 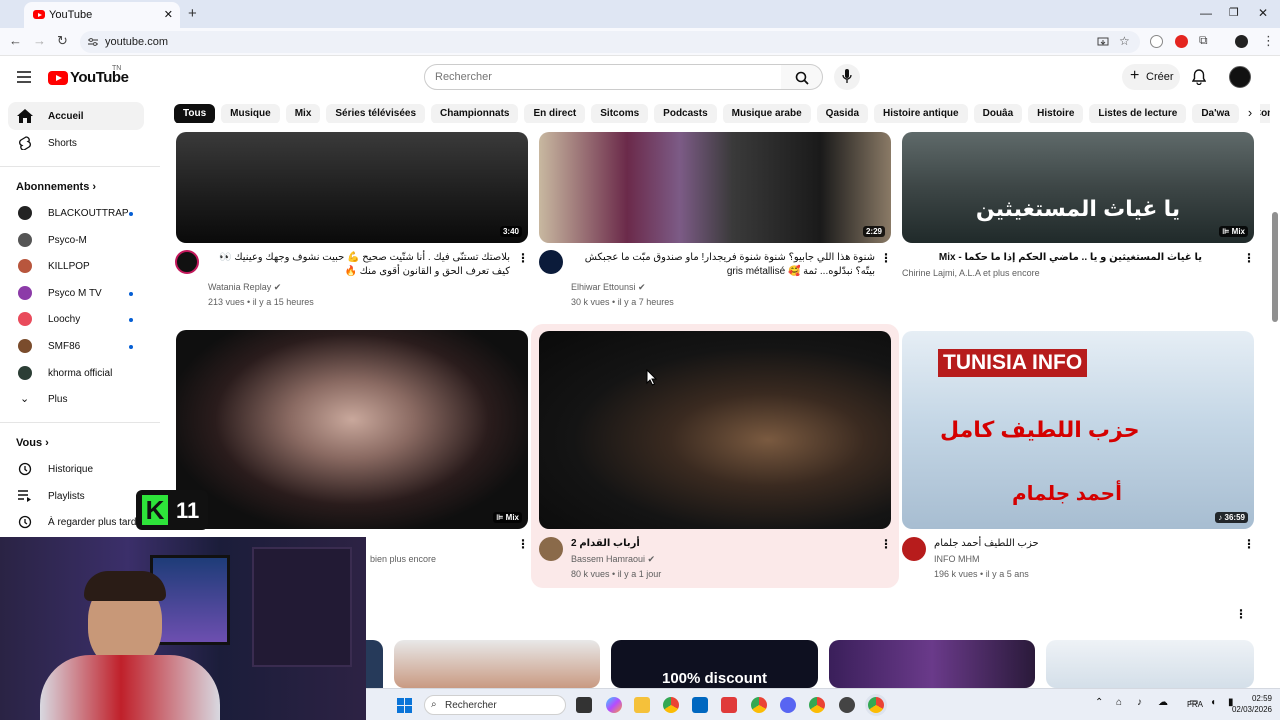 I want to click on subscriptions-heading: Abonnements ›, so click(x=56, y=187).